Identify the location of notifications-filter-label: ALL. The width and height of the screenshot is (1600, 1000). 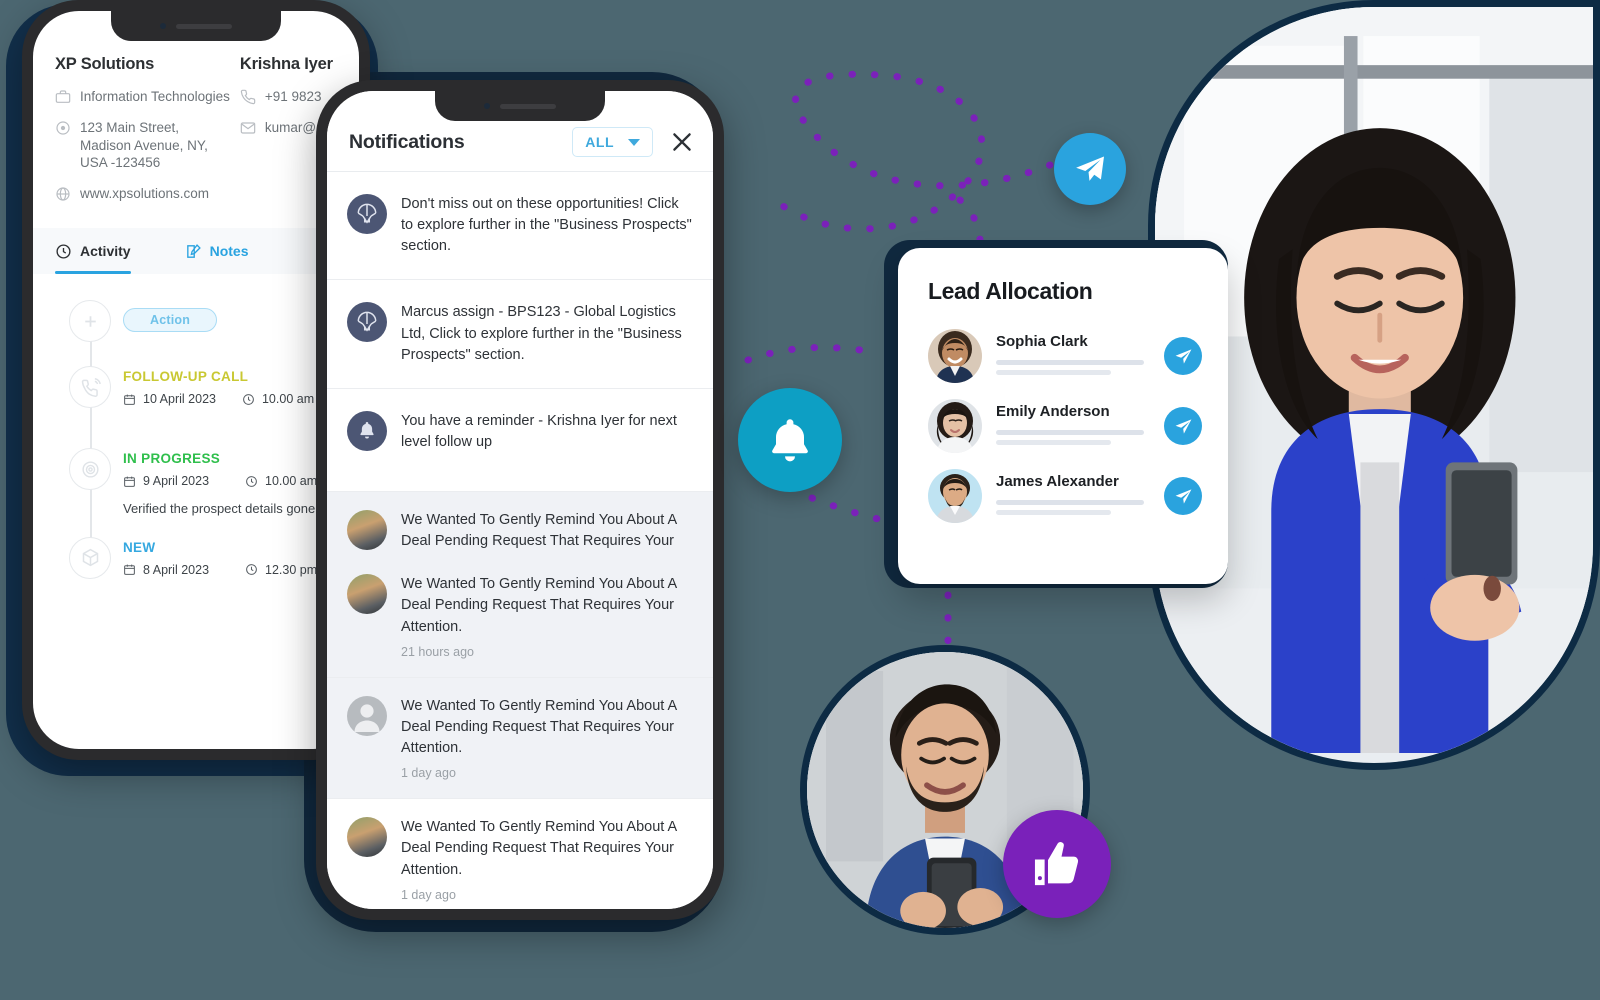
(599, 142).